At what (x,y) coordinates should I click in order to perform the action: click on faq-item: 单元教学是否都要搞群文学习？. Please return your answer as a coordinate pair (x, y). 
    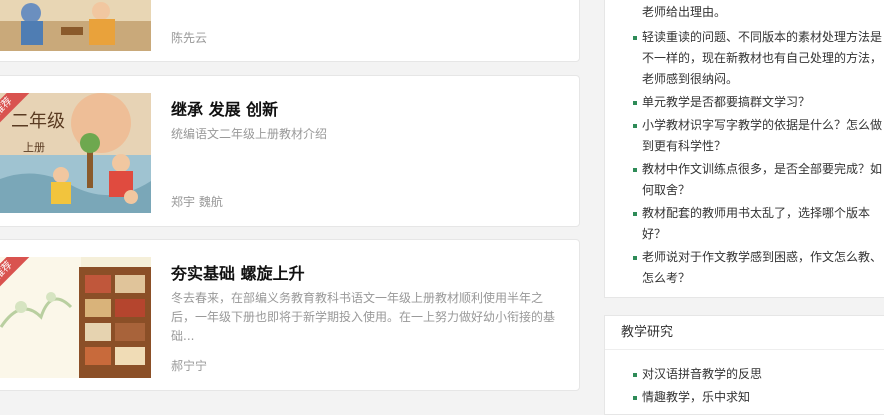
    Looking at the image, I should click on (744, 102).